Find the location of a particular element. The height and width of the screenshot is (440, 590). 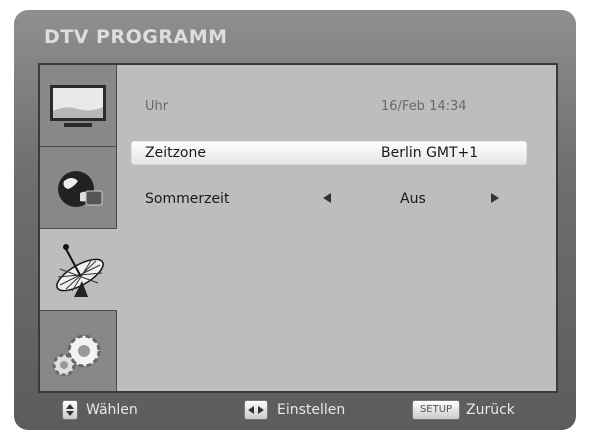

menu-sidebar is located at coordinates (78, 228).